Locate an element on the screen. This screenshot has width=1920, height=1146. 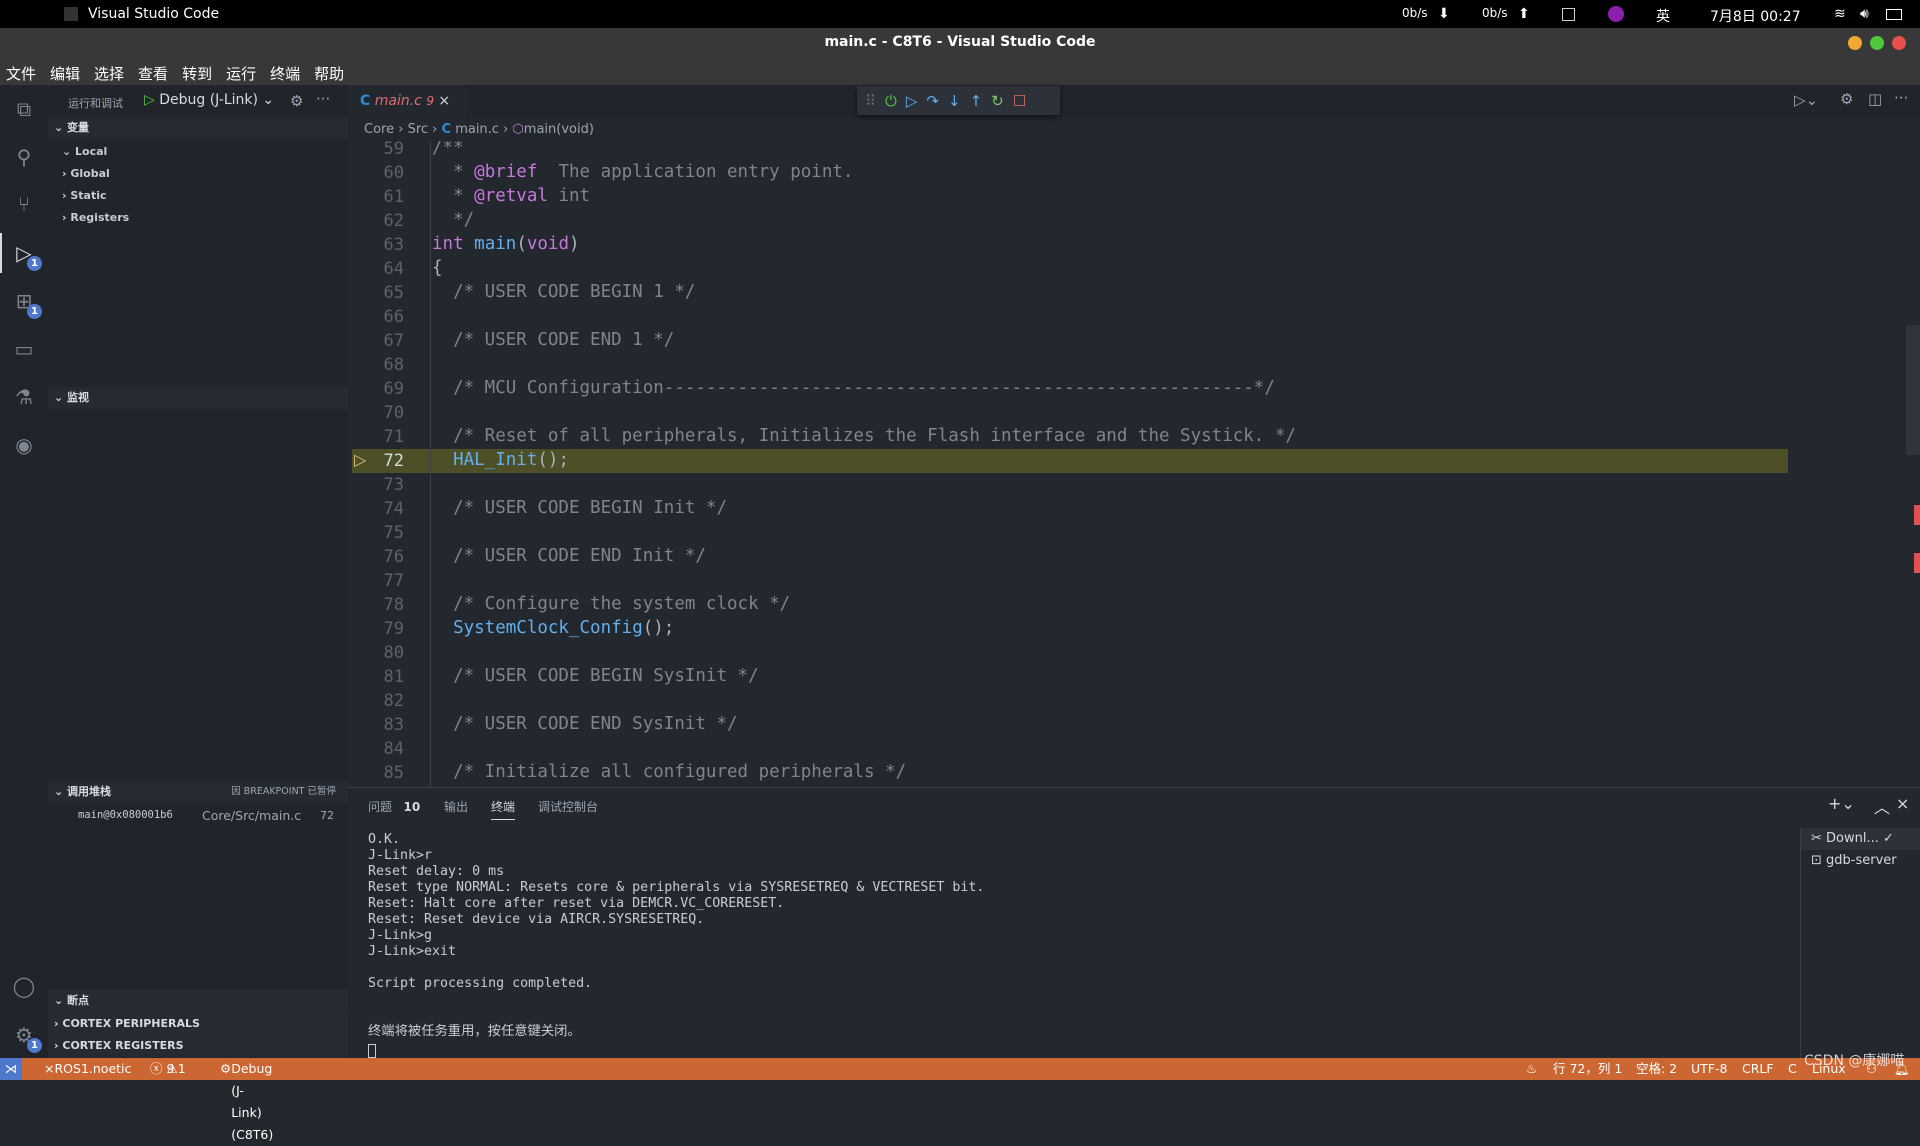
code-line: 65 /* USER CODE BEGIN 1 */ is located at coordinates (1068, 293).